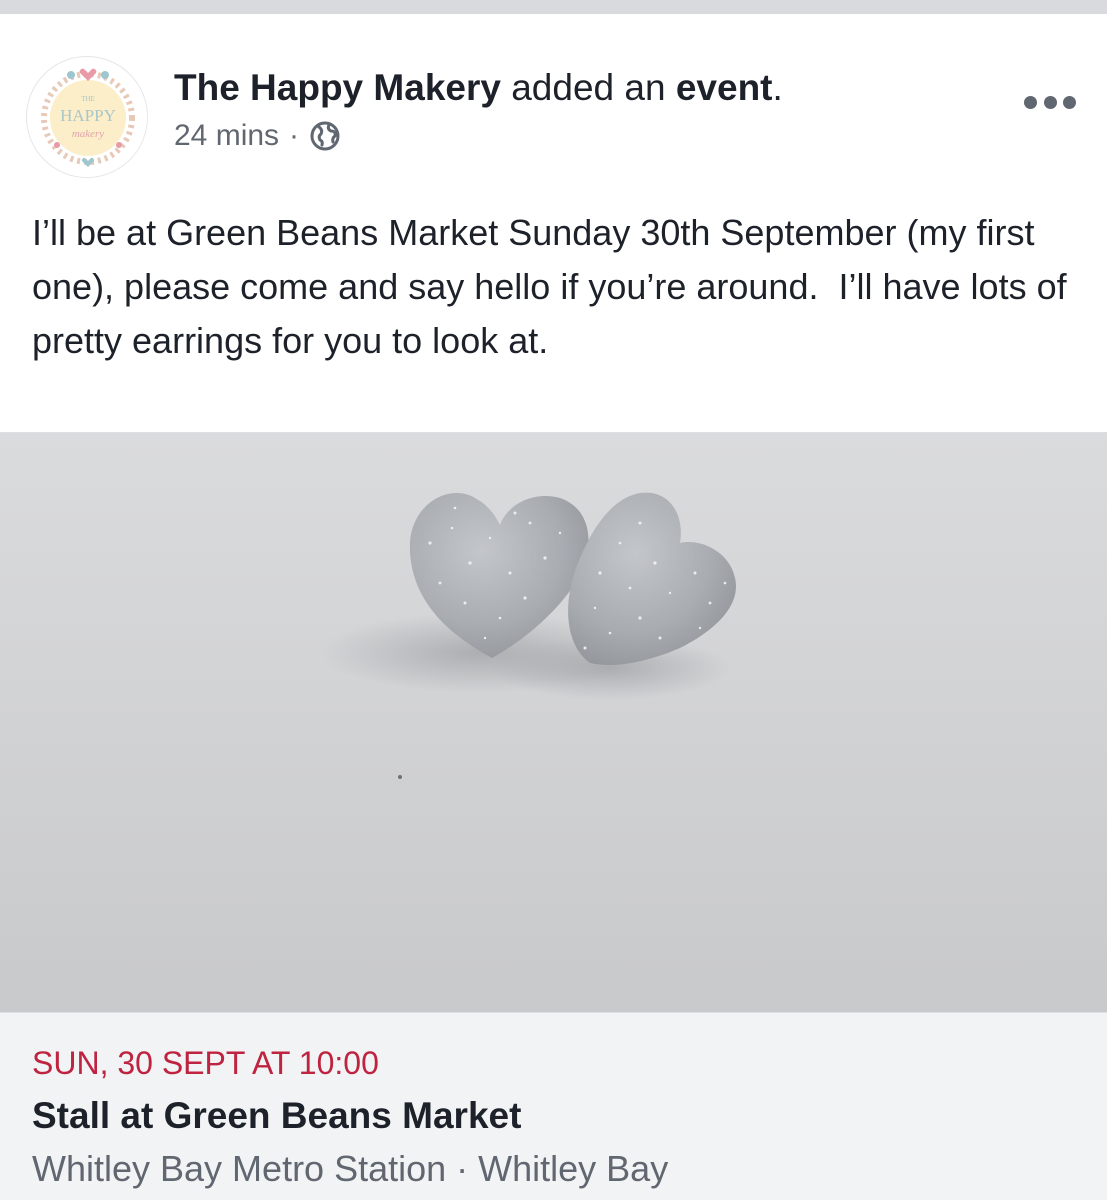 This screenshot has width=1107, height=1200. I want to click on svg-text: HAPPY, so click(88, 115).